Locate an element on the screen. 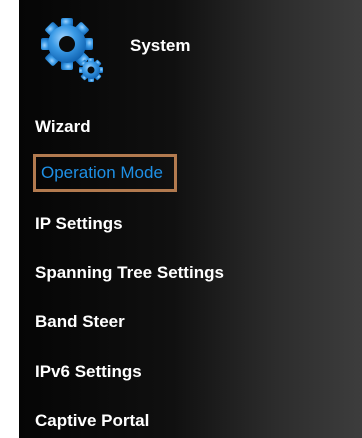 Image resolution: width=362 pixels, height=438 pixels. menu-item-spanning-tree-settings: Spanning Tree Settings is located at coordinates (129, 273).